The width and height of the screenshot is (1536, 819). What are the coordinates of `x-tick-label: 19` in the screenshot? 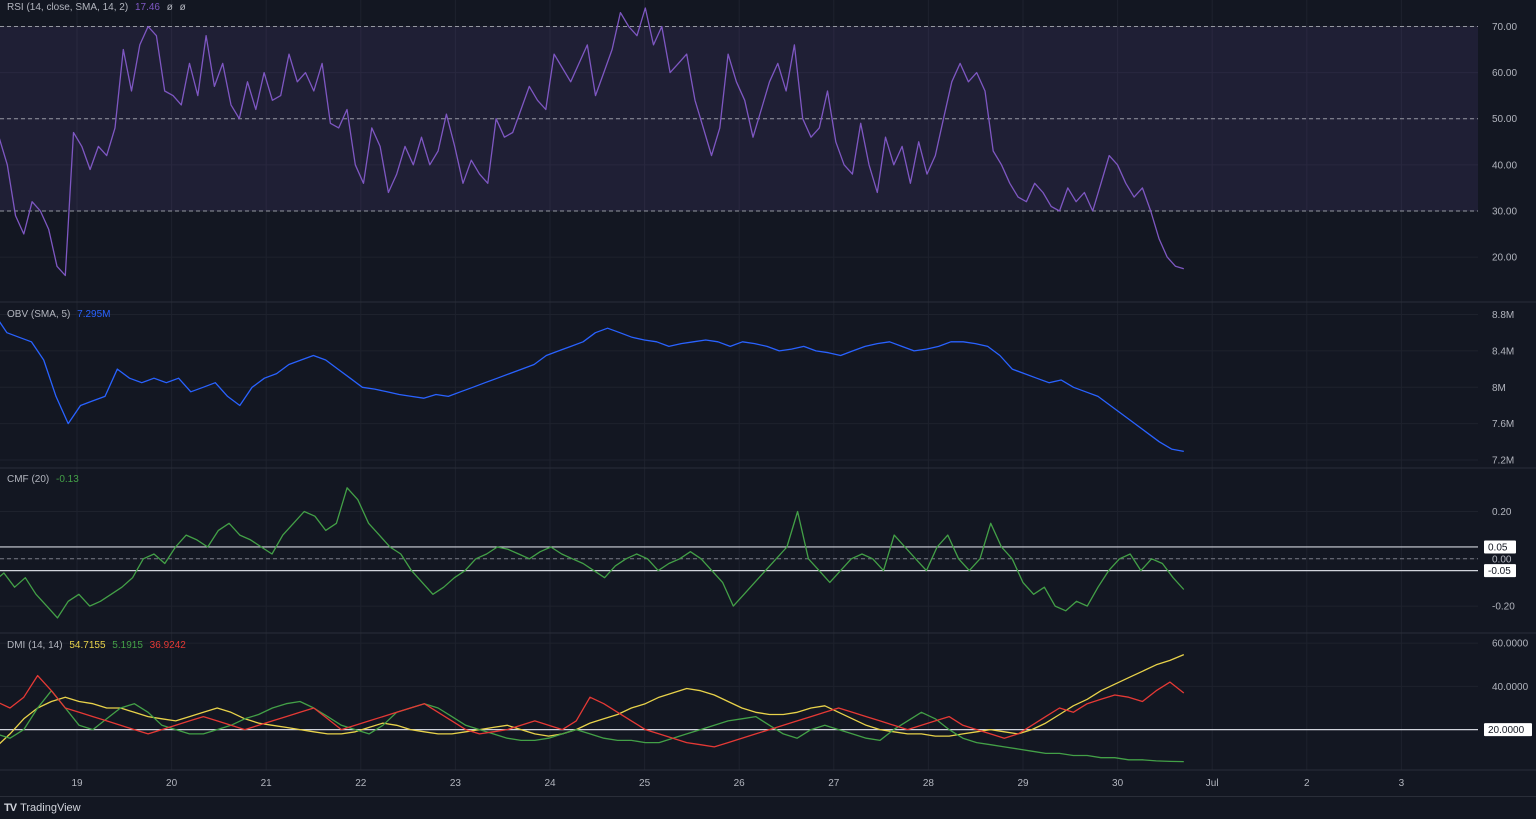 It's located at (77, 783).